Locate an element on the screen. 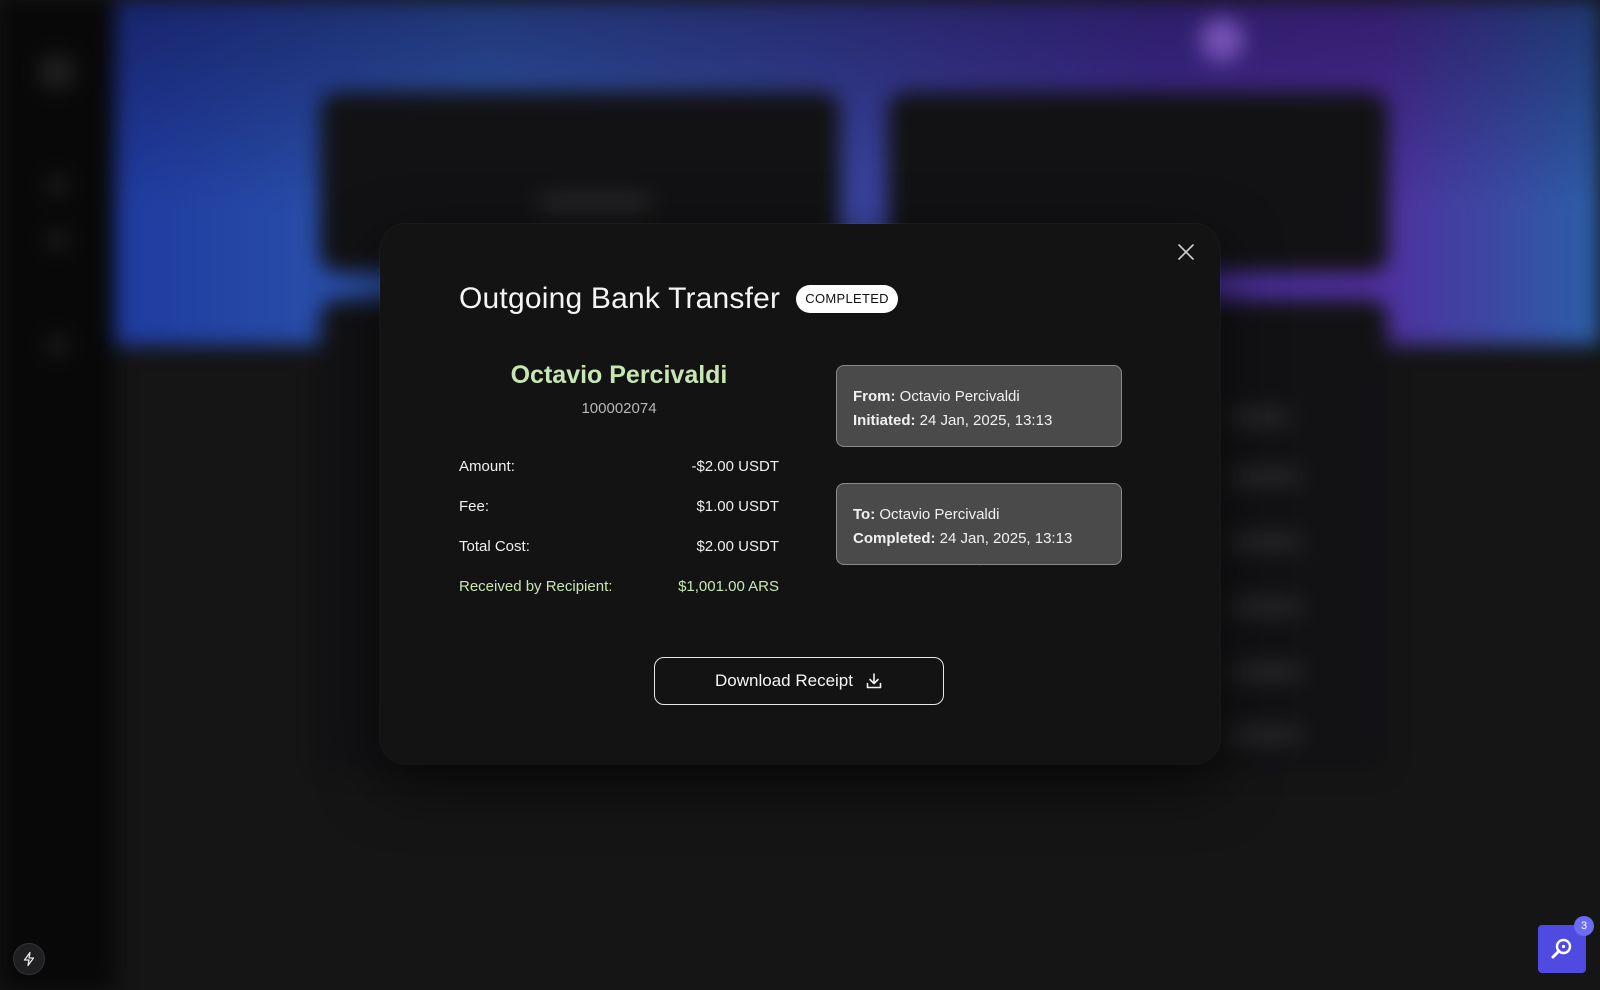 Image resolution: width=1600 pixels, height=990 pixels. recipient-name: Octavio Percivaldi is located at coordinates (619, 375).